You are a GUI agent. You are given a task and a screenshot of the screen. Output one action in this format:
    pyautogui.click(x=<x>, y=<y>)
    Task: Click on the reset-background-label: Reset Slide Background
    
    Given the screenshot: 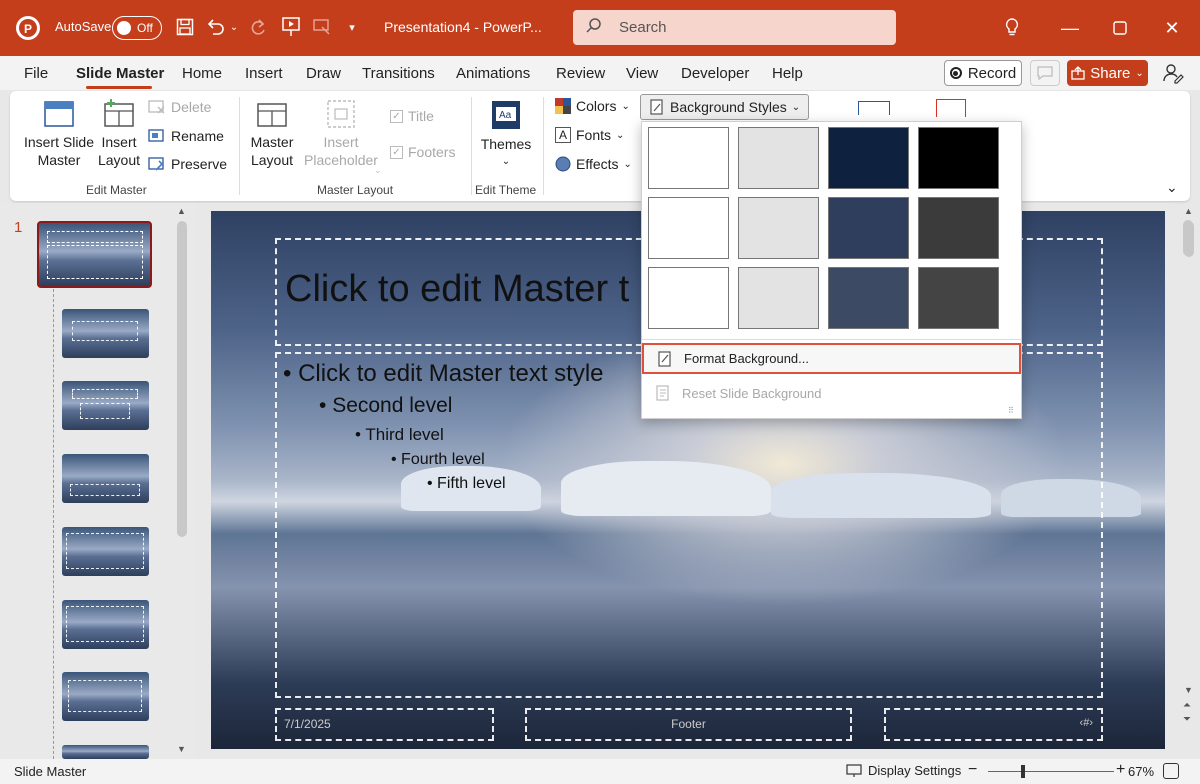 What is the action you would take?
    pyautogui.click(x=752, y=393)
    